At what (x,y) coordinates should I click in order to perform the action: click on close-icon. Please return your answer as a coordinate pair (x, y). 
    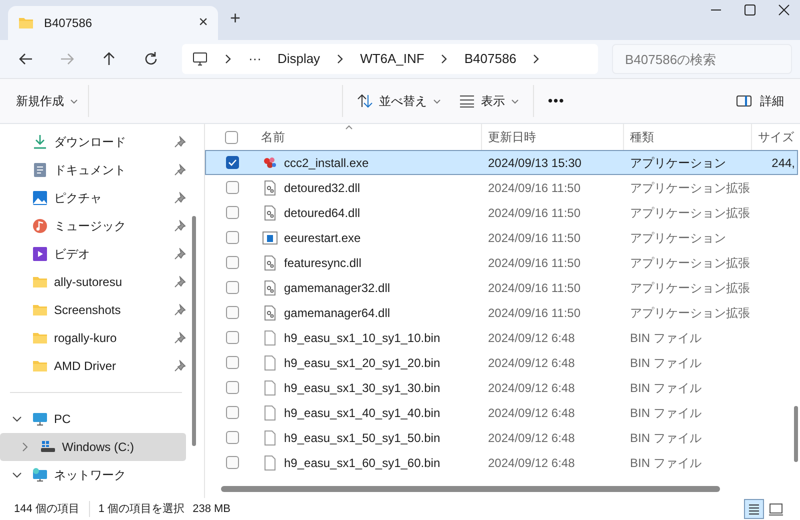
    Looking at the image, I should click on (784, 10).